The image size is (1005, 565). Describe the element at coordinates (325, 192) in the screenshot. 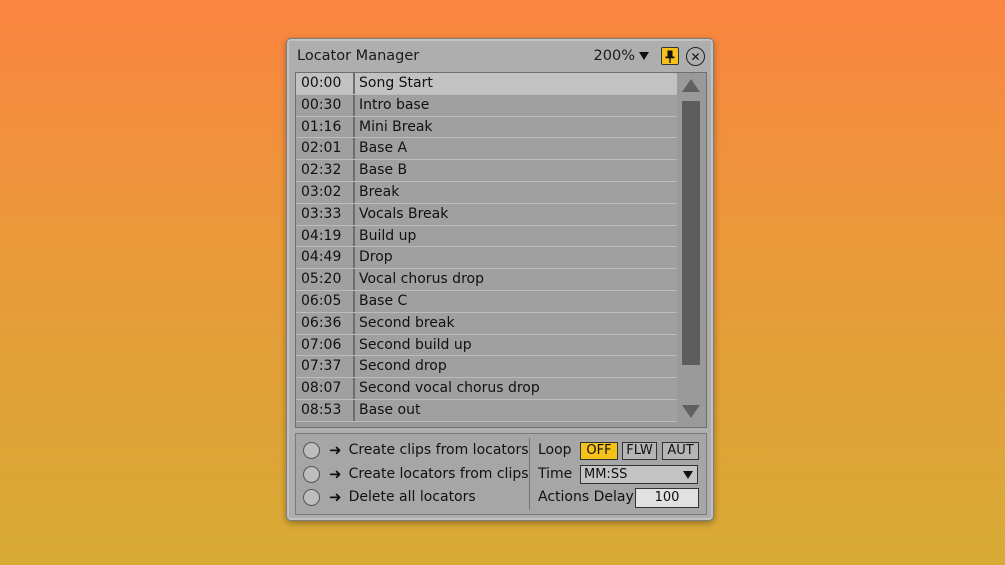

I see `locator-time: 03:02` at that location.